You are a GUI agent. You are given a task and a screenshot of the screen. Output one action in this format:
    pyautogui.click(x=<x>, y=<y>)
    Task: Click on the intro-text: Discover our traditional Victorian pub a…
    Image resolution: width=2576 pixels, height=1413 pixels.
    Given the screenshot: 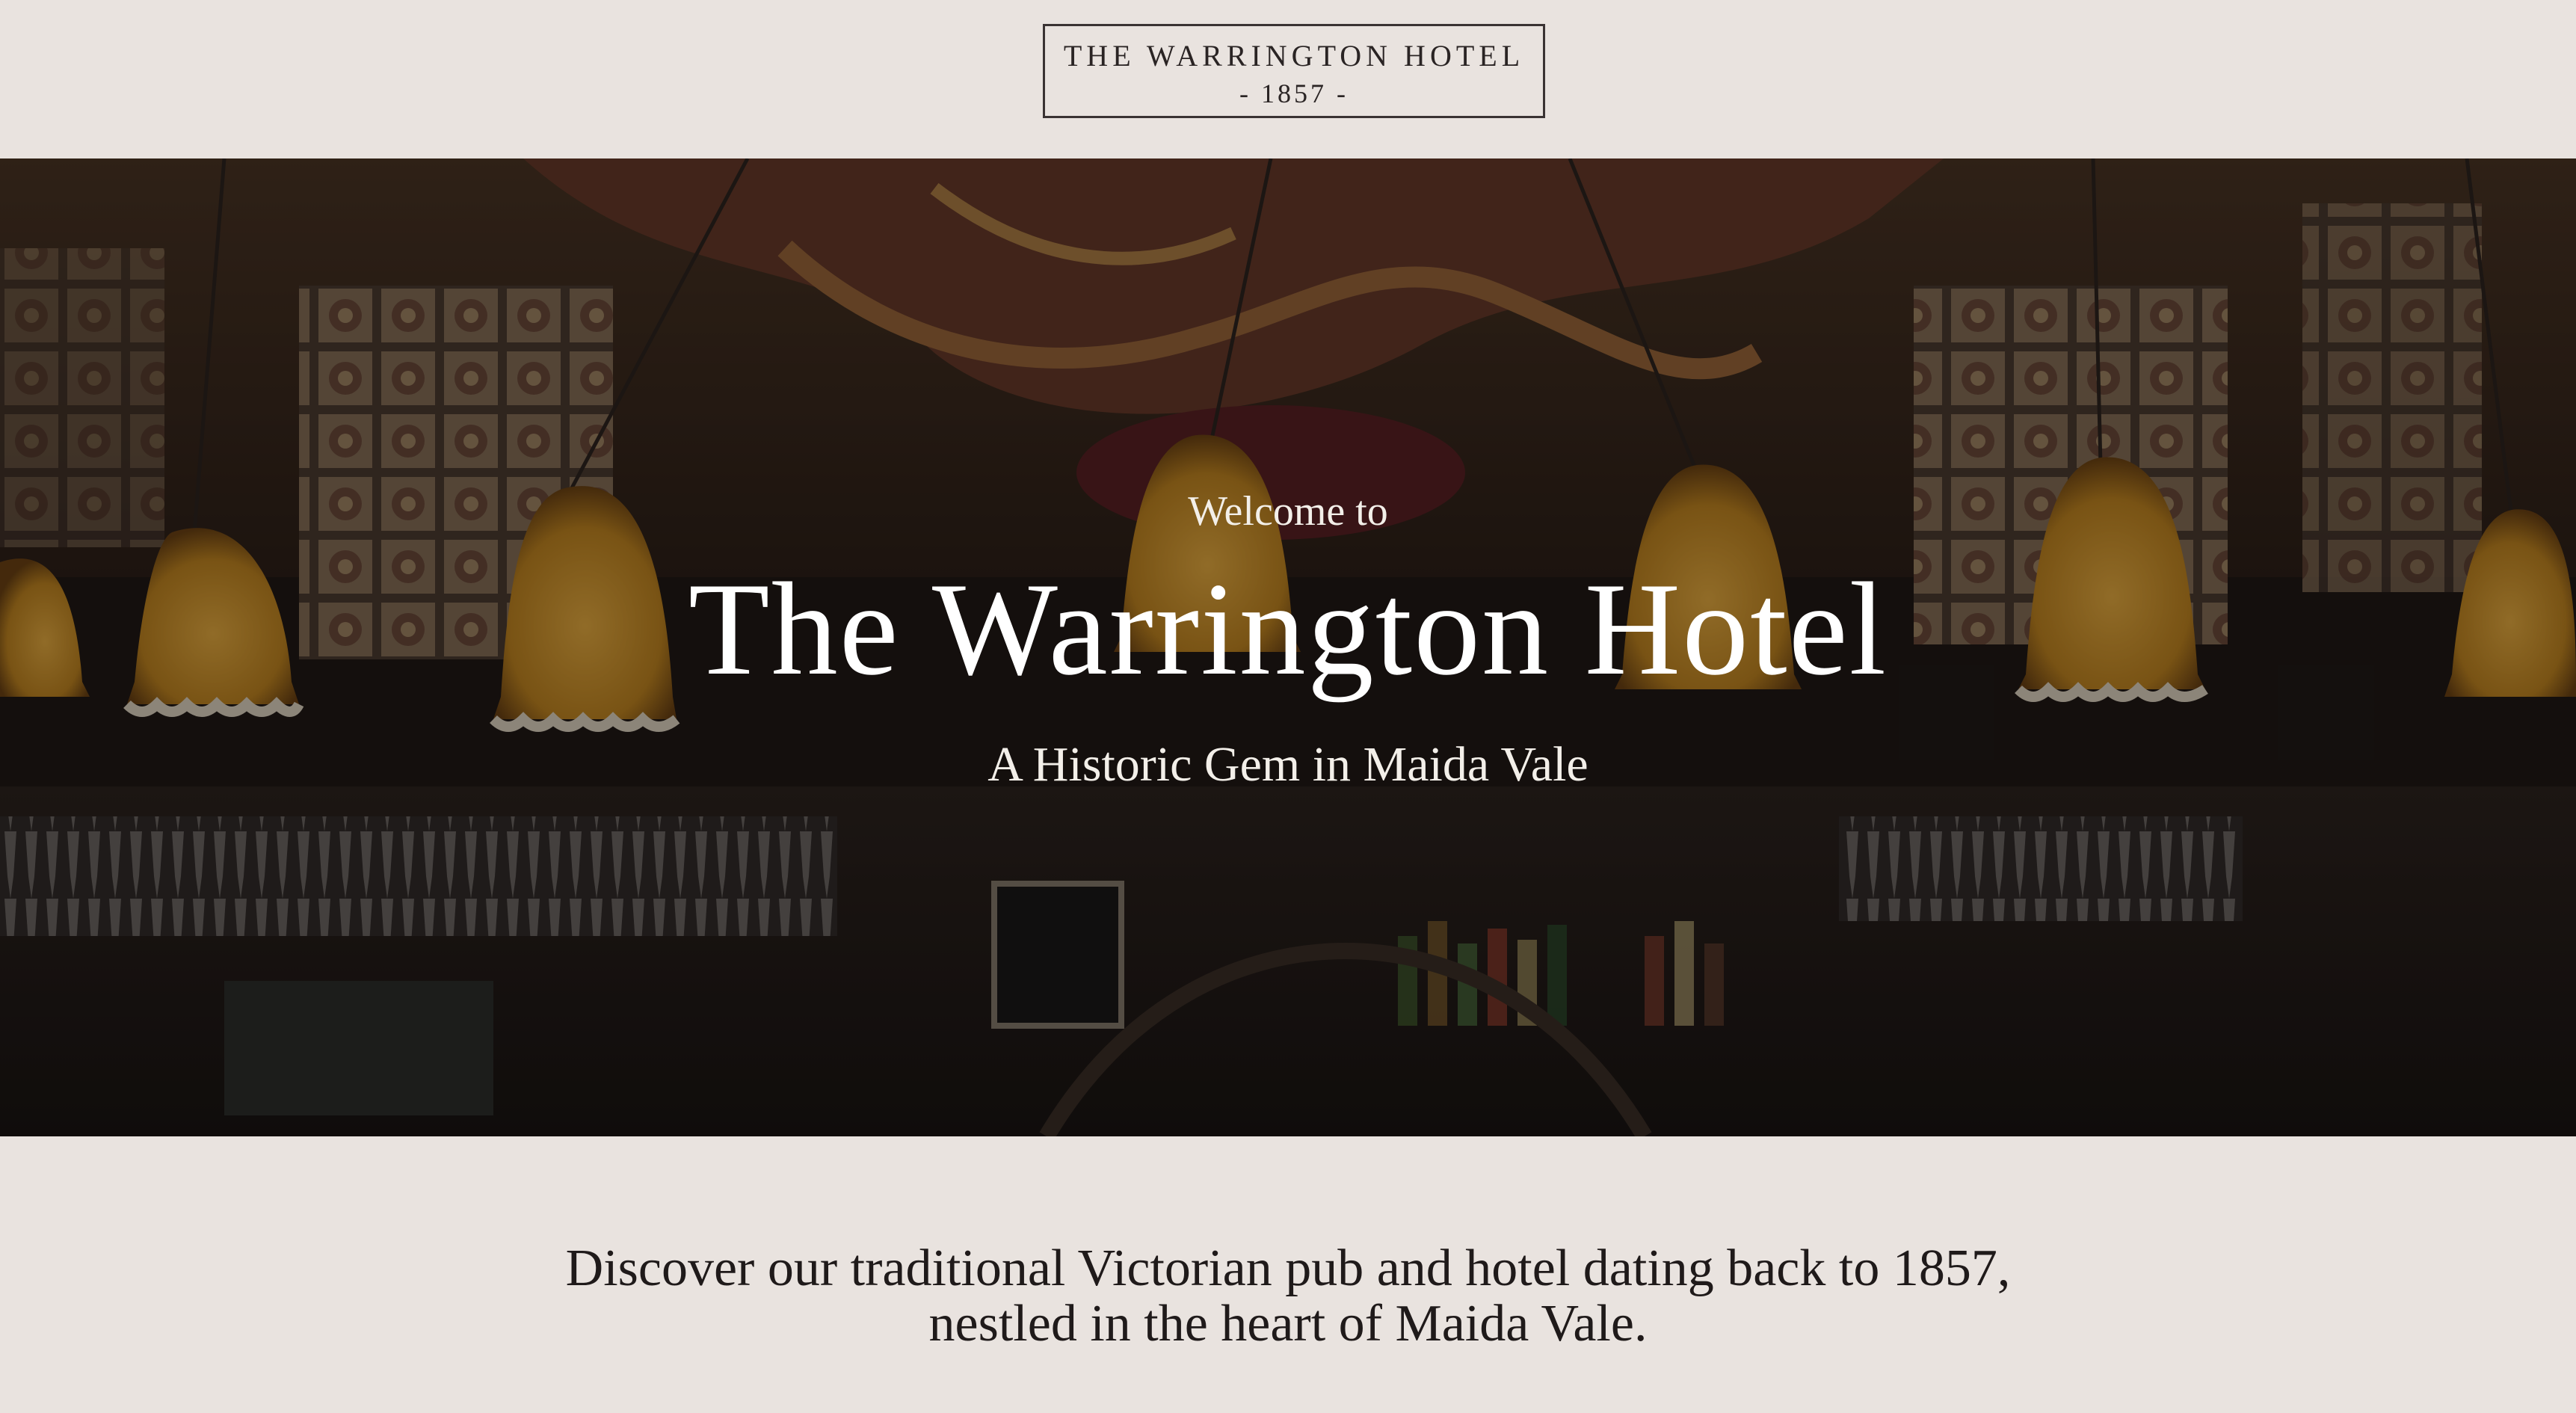 What is the action you would take?
    pyautogui.click(x=1288, y=1296)
    